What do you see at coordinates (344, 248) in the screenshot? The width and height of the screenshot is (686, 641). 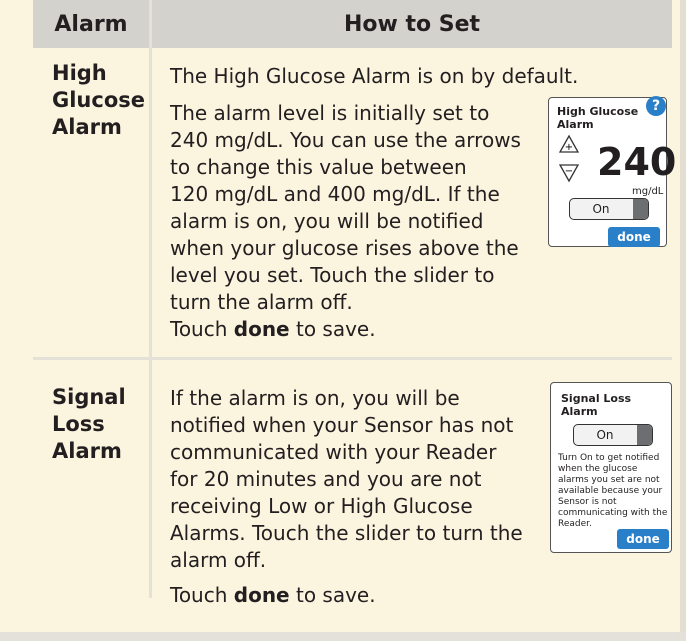 I see `text-line: when your glucose rises above the` at bounding box center [344, 248].